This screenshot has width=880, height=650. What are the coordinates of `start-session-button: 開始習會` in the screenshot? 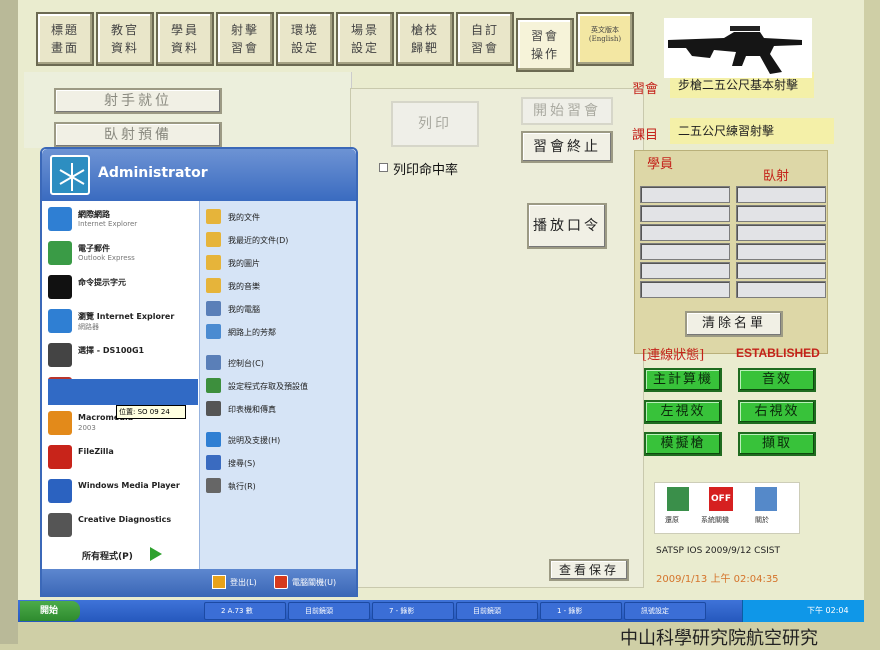 It's located at (567, 111).